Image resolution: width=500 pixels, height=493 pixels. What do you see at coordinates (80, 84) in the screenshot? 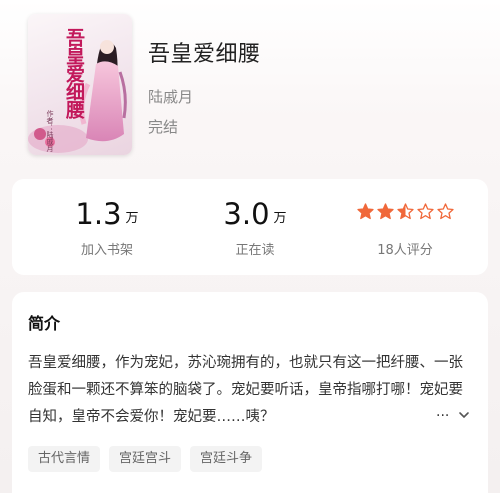
I see `book-cover: 吾皇爱细腰 作者：陆戚月` at bounding box center [80, 84].